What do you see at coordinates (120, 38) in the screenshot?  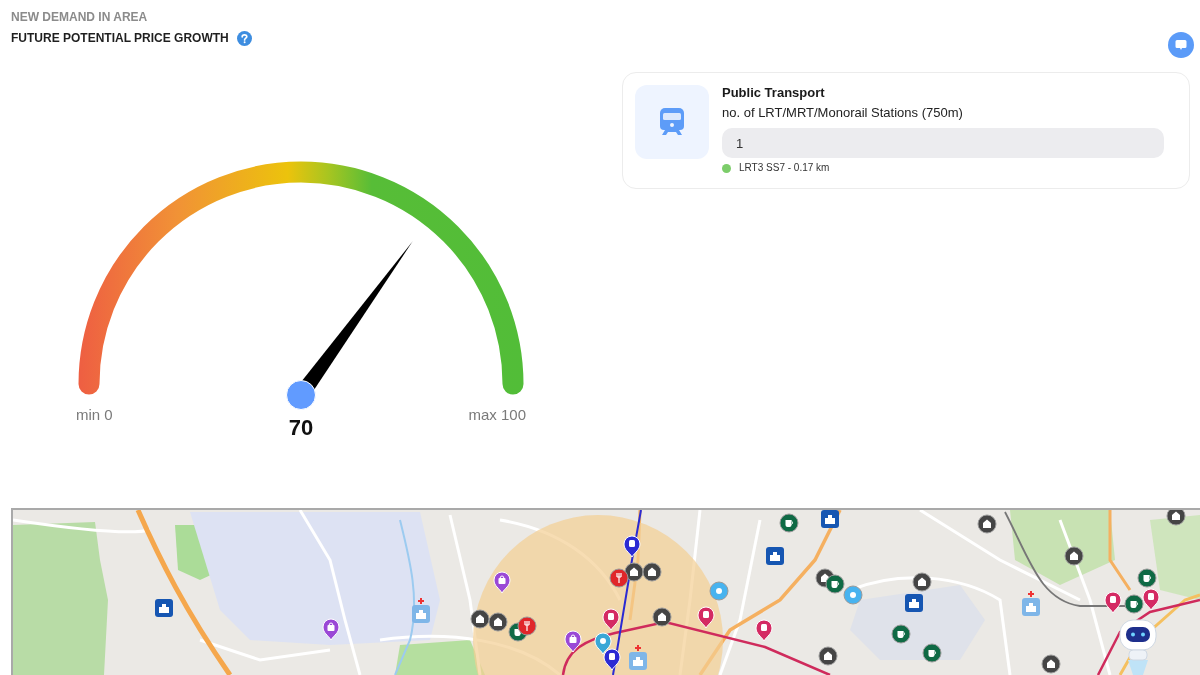 I see `section-title: FUTURE POTENTIAL PRICE GROWTH` at bounding box center [120, 38].